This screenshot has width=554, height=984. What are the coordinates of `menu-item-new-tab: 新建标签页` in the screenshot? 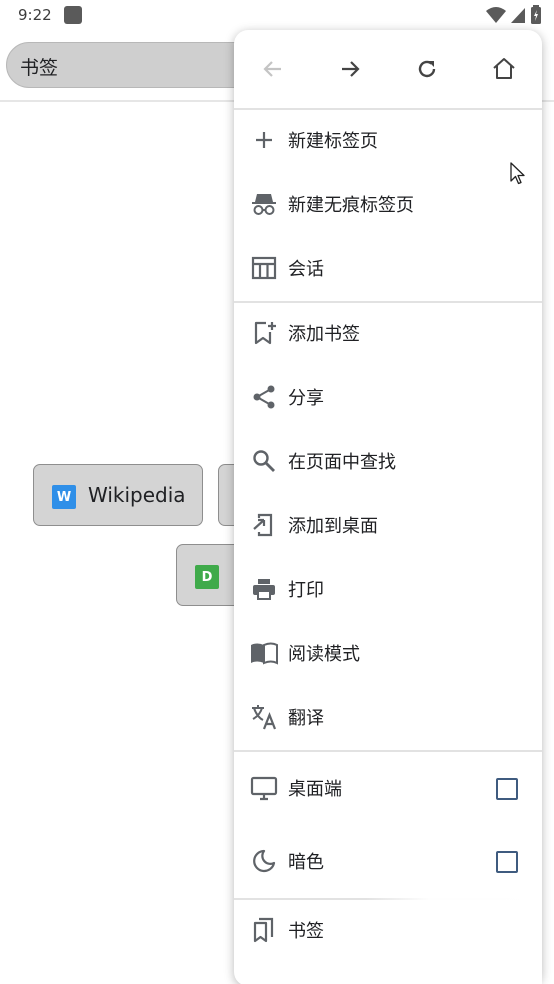 It's located at (388, 140).